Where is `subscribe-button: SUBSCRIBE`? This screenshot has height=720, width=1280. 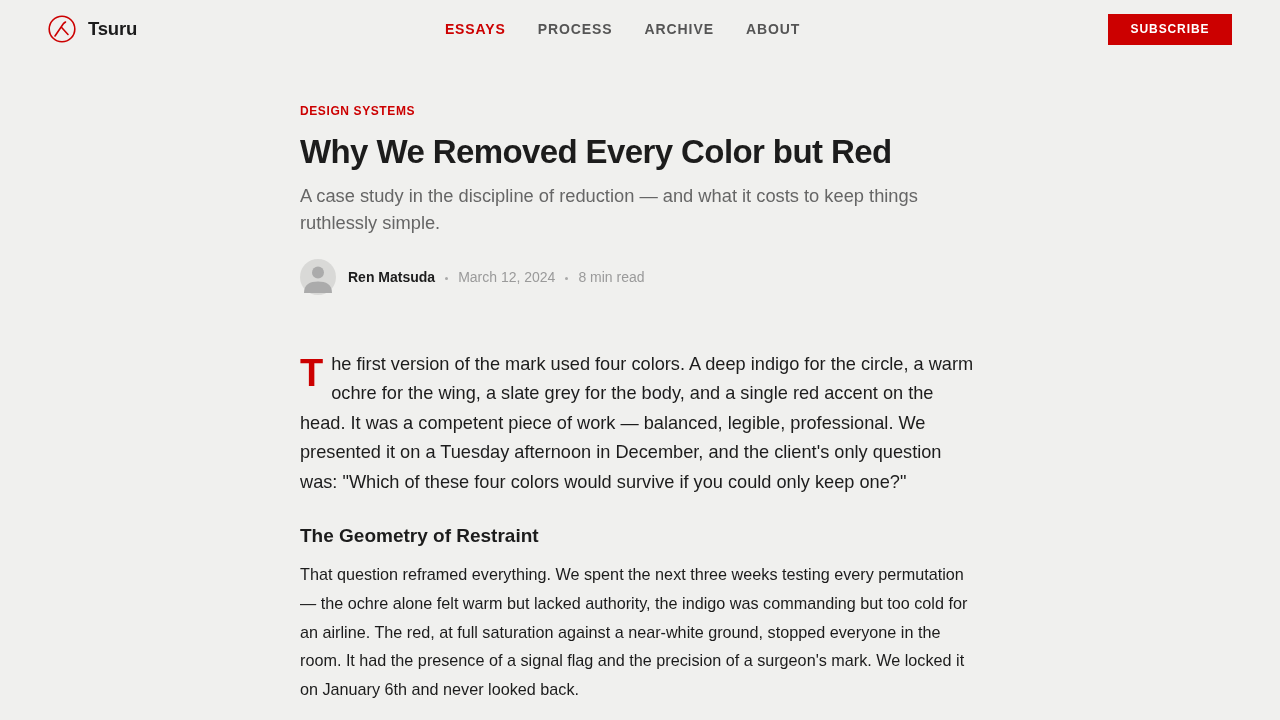 subscribe-button: SUBSCRIBE is located at coordinates (1170, 29).